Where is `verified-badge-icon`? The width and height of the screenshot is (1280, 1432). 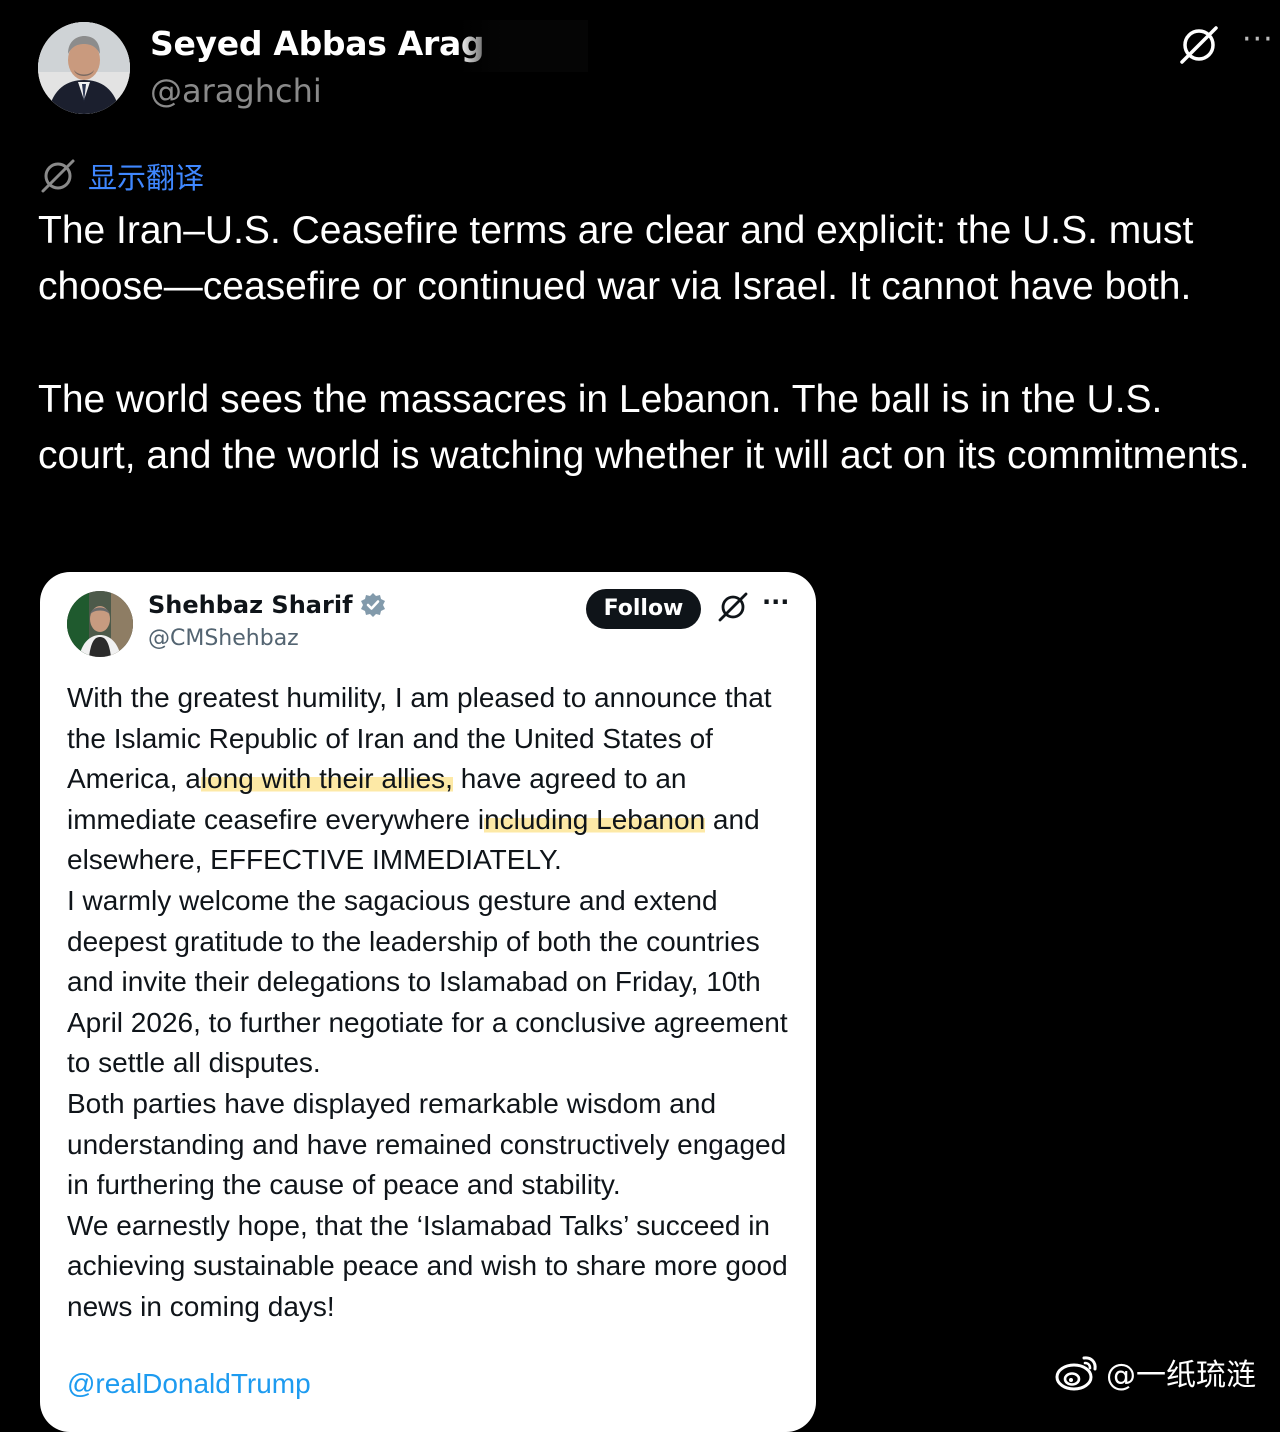
verified-badge-icon is located at coordinates (373, 605).